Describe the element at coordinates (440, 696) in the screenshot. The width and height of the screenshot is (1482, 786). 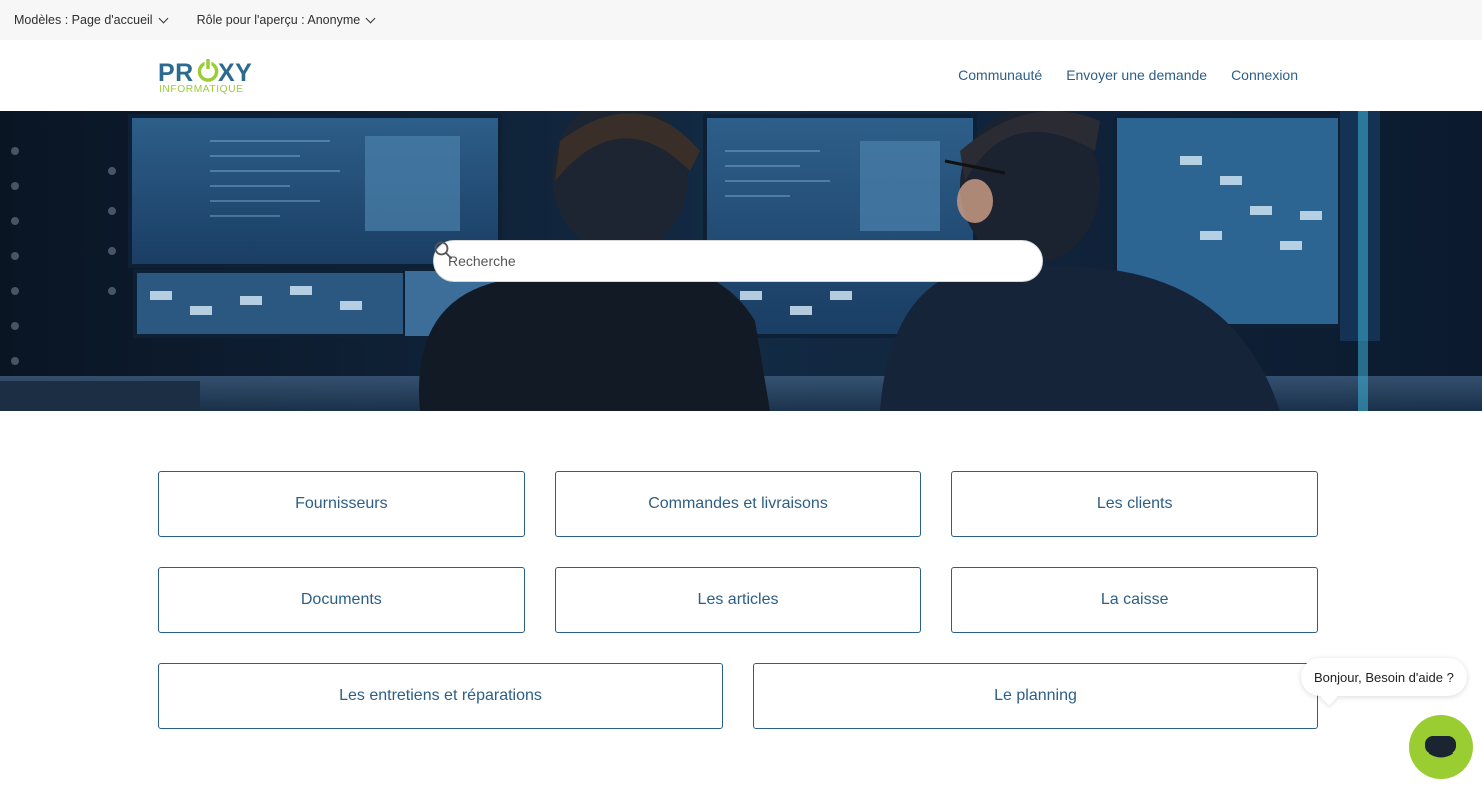
I see `category-entretiens-reparations: Les entretiens et réparations` at that location.